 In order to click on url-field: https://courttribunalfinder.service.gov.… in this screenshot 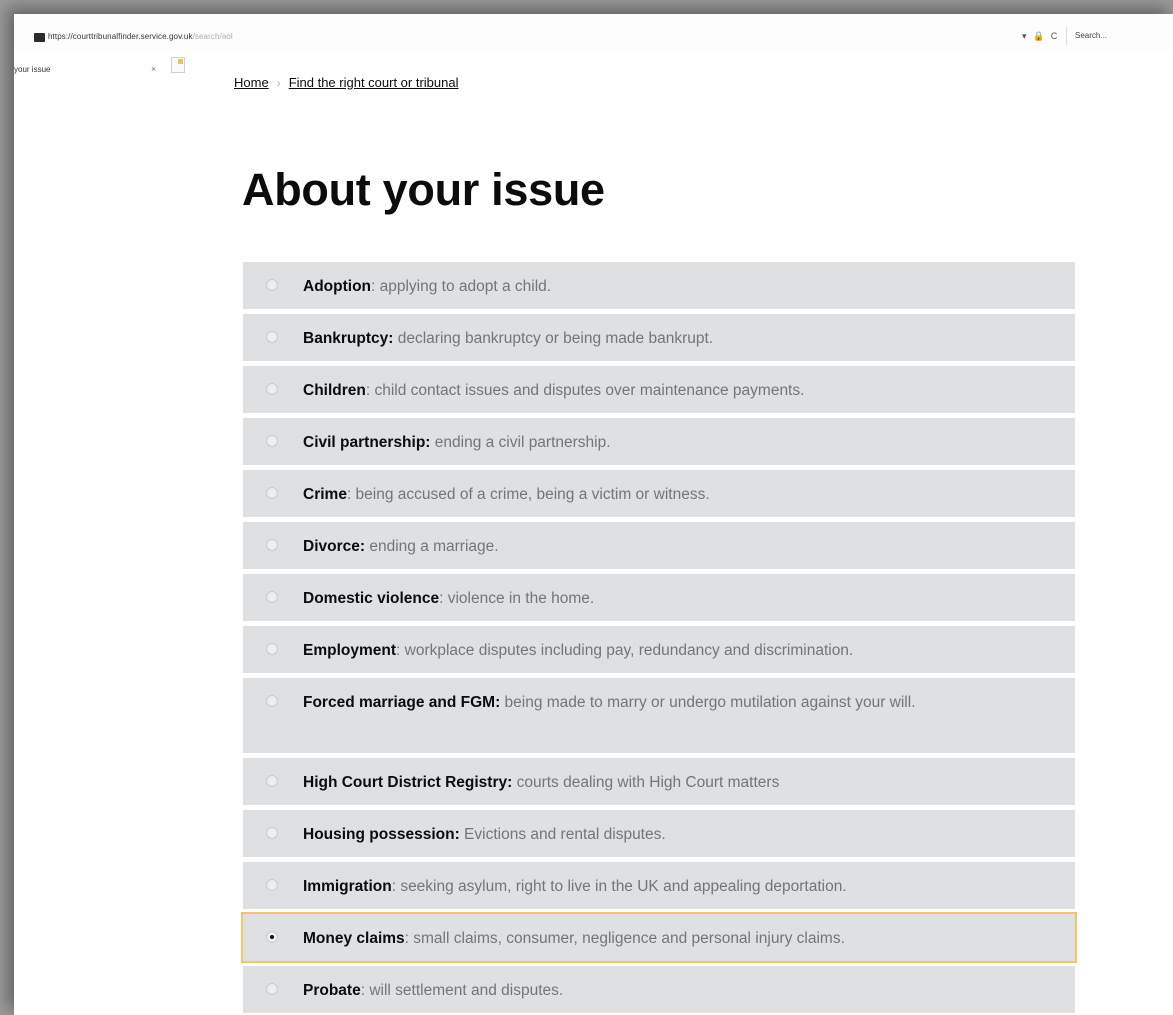, I will do `click(140, 36)`.